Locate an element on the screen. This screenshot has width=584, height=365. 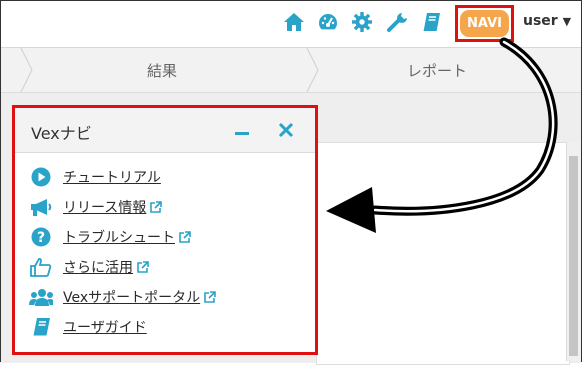
navi-item-make-use: さらに活用 is located at coordinates (89, 267).